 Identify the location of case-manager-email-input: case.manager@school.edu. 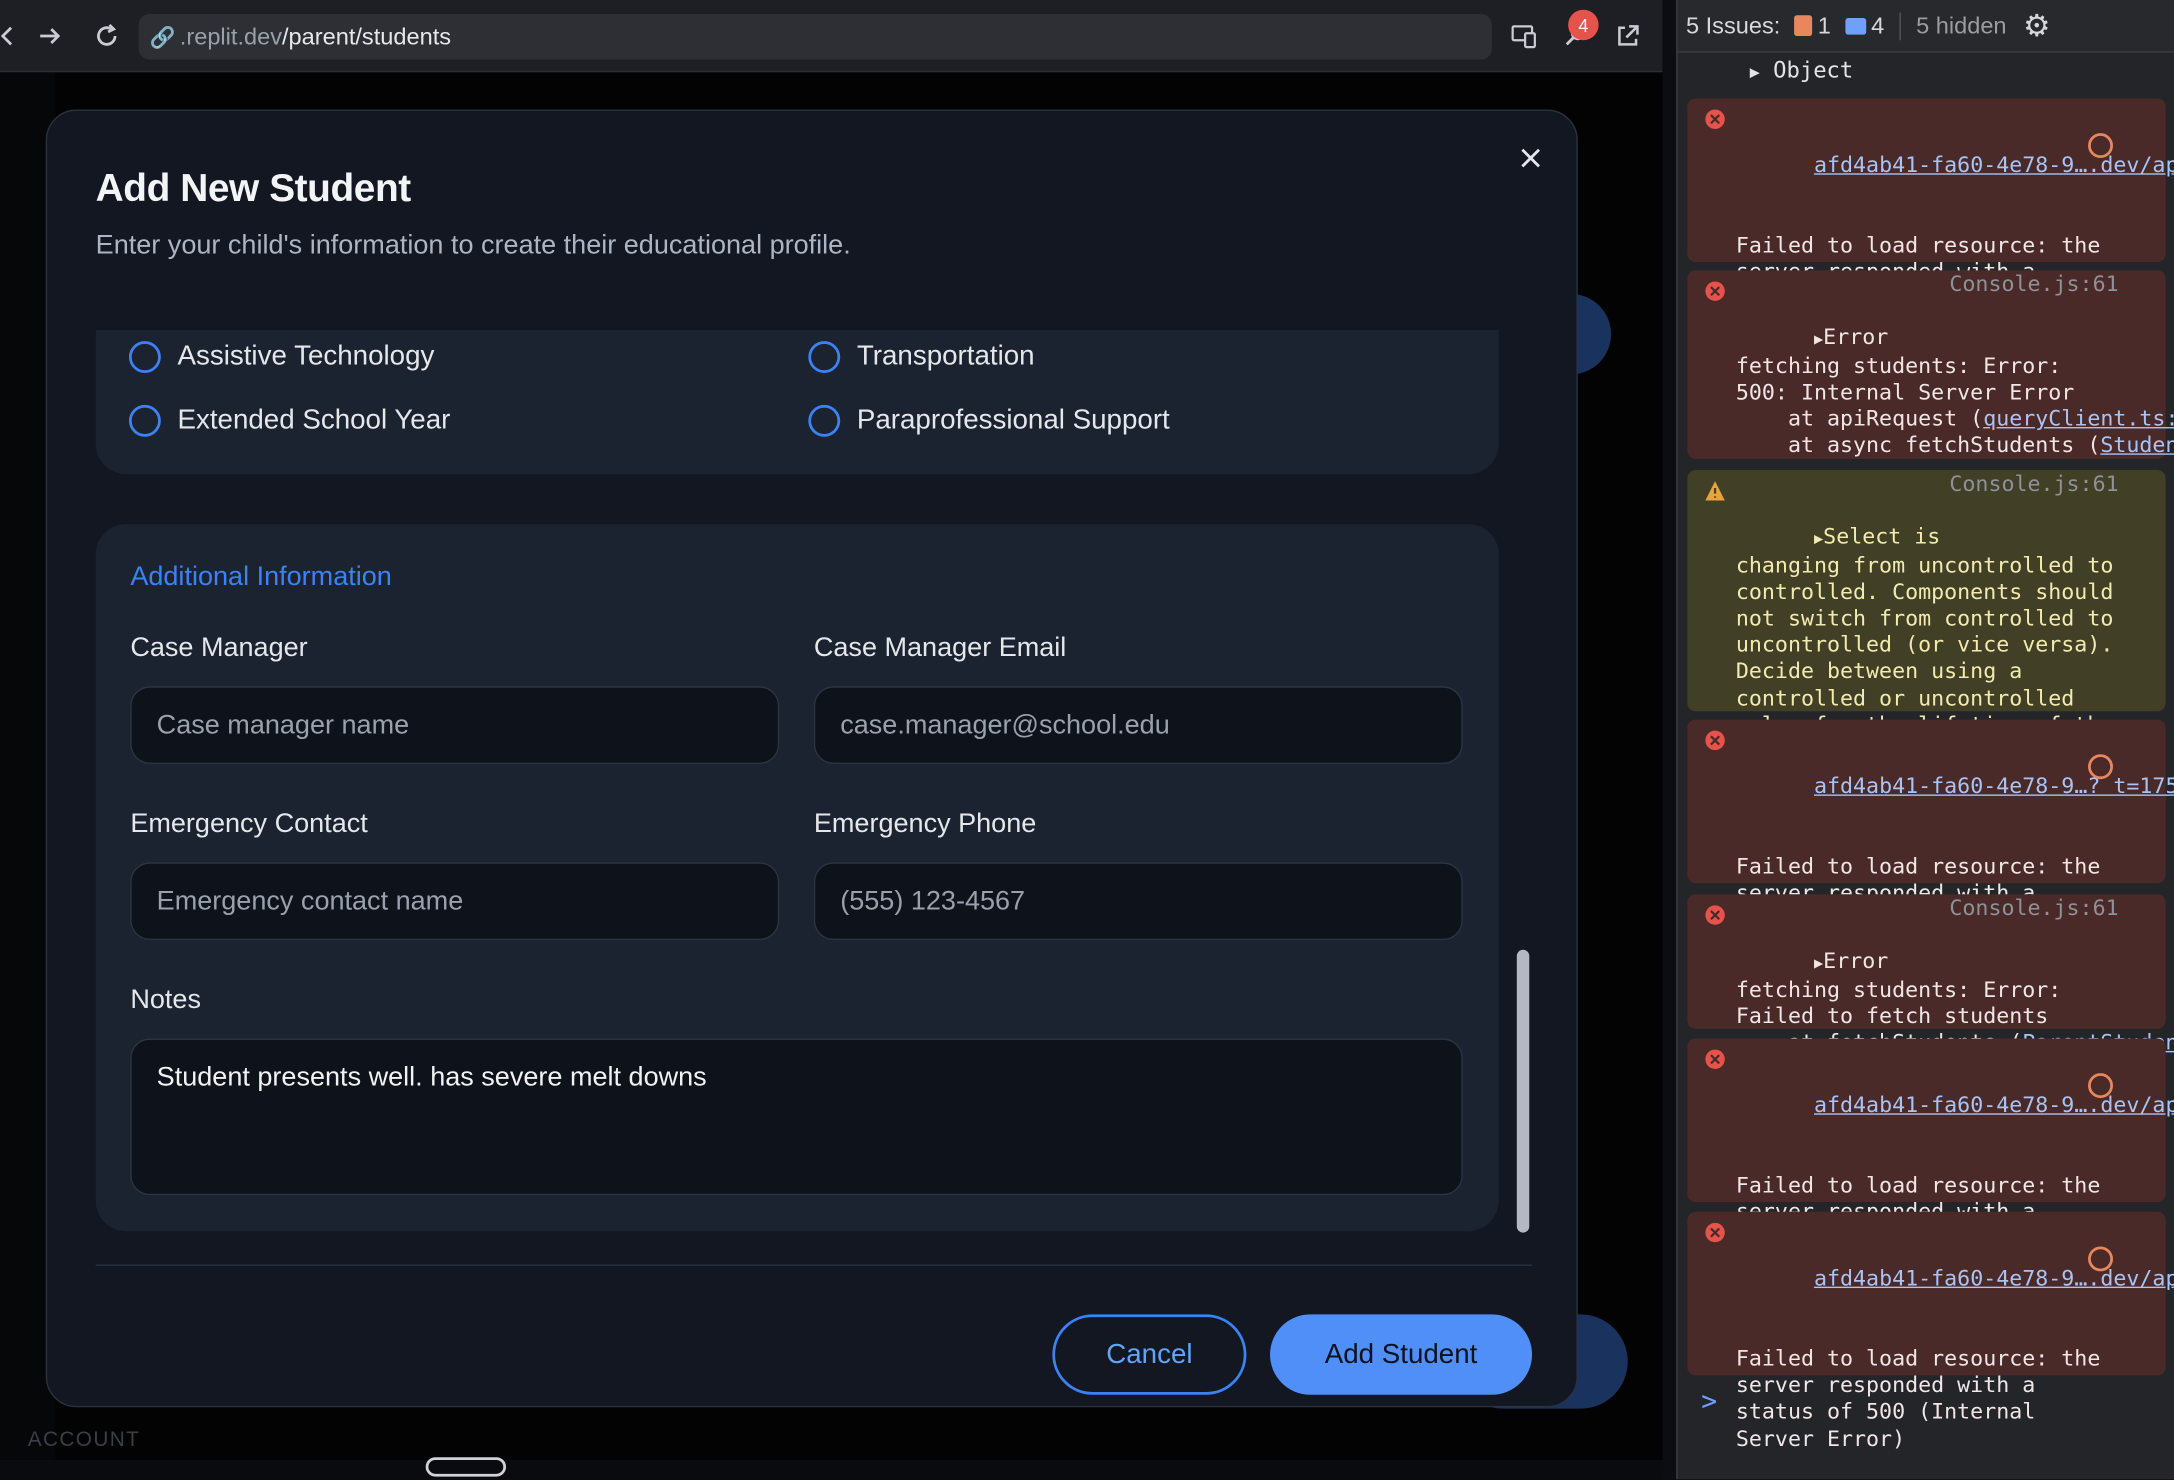
(1138, 725).